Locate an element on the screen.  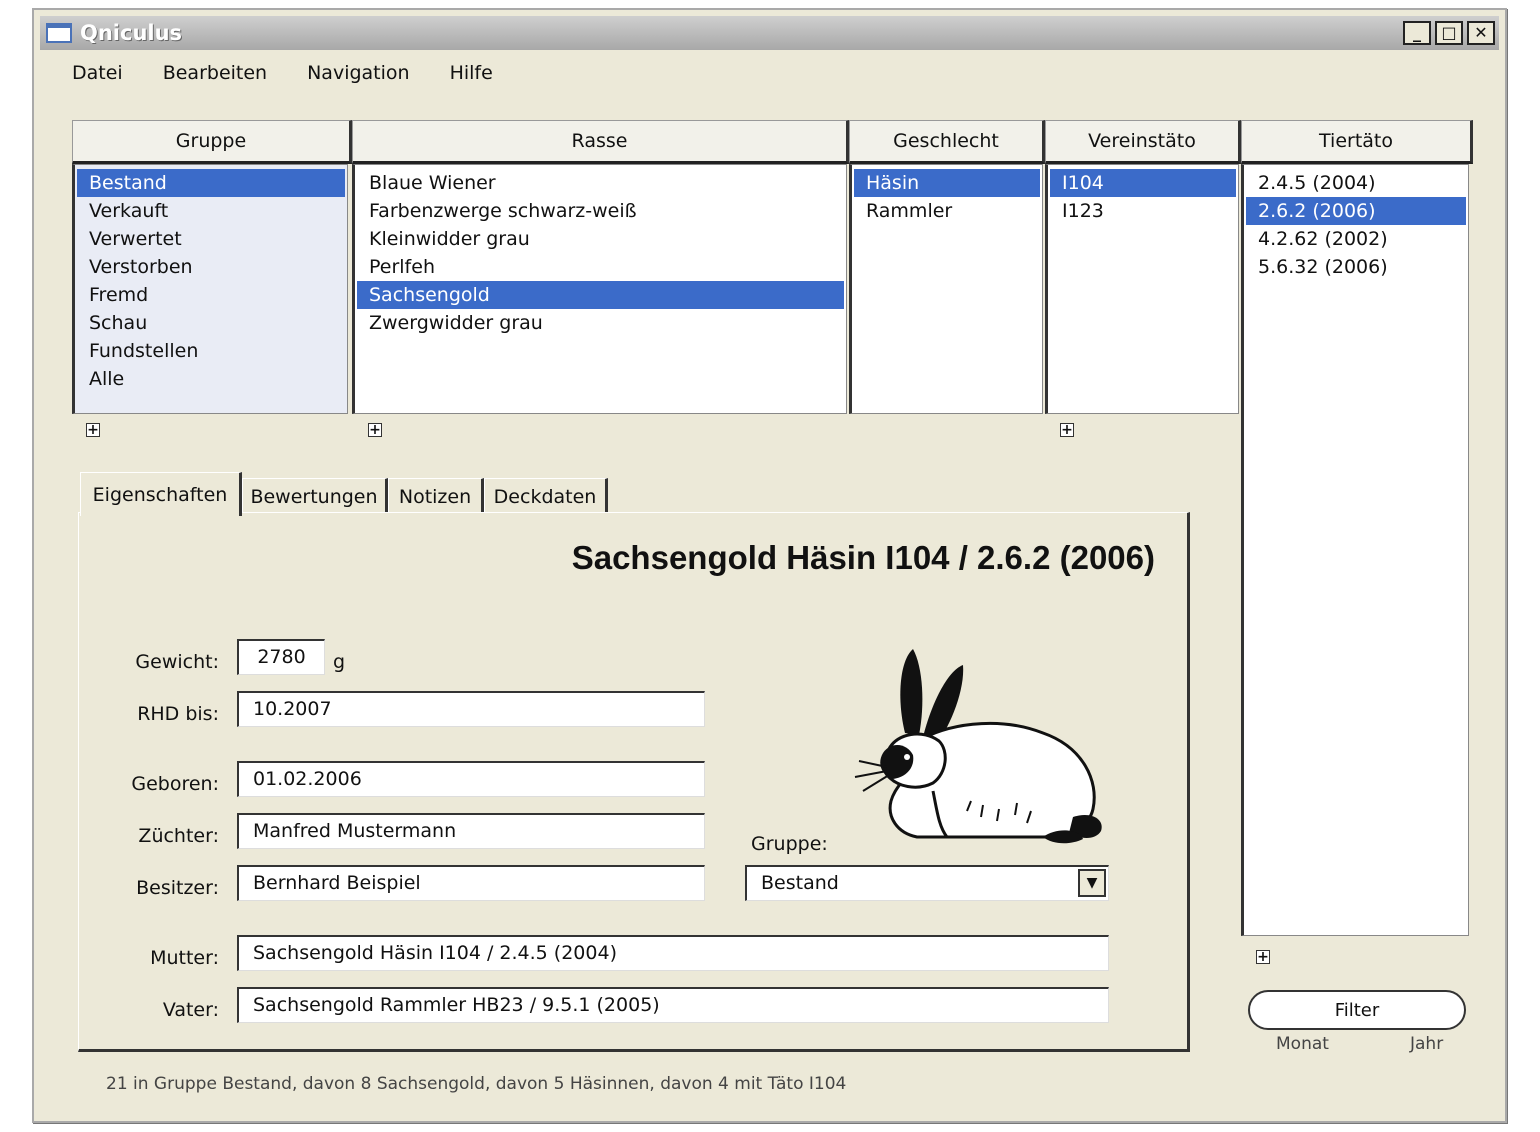
gewicht-unit: g is located at coordinates (339, 662).